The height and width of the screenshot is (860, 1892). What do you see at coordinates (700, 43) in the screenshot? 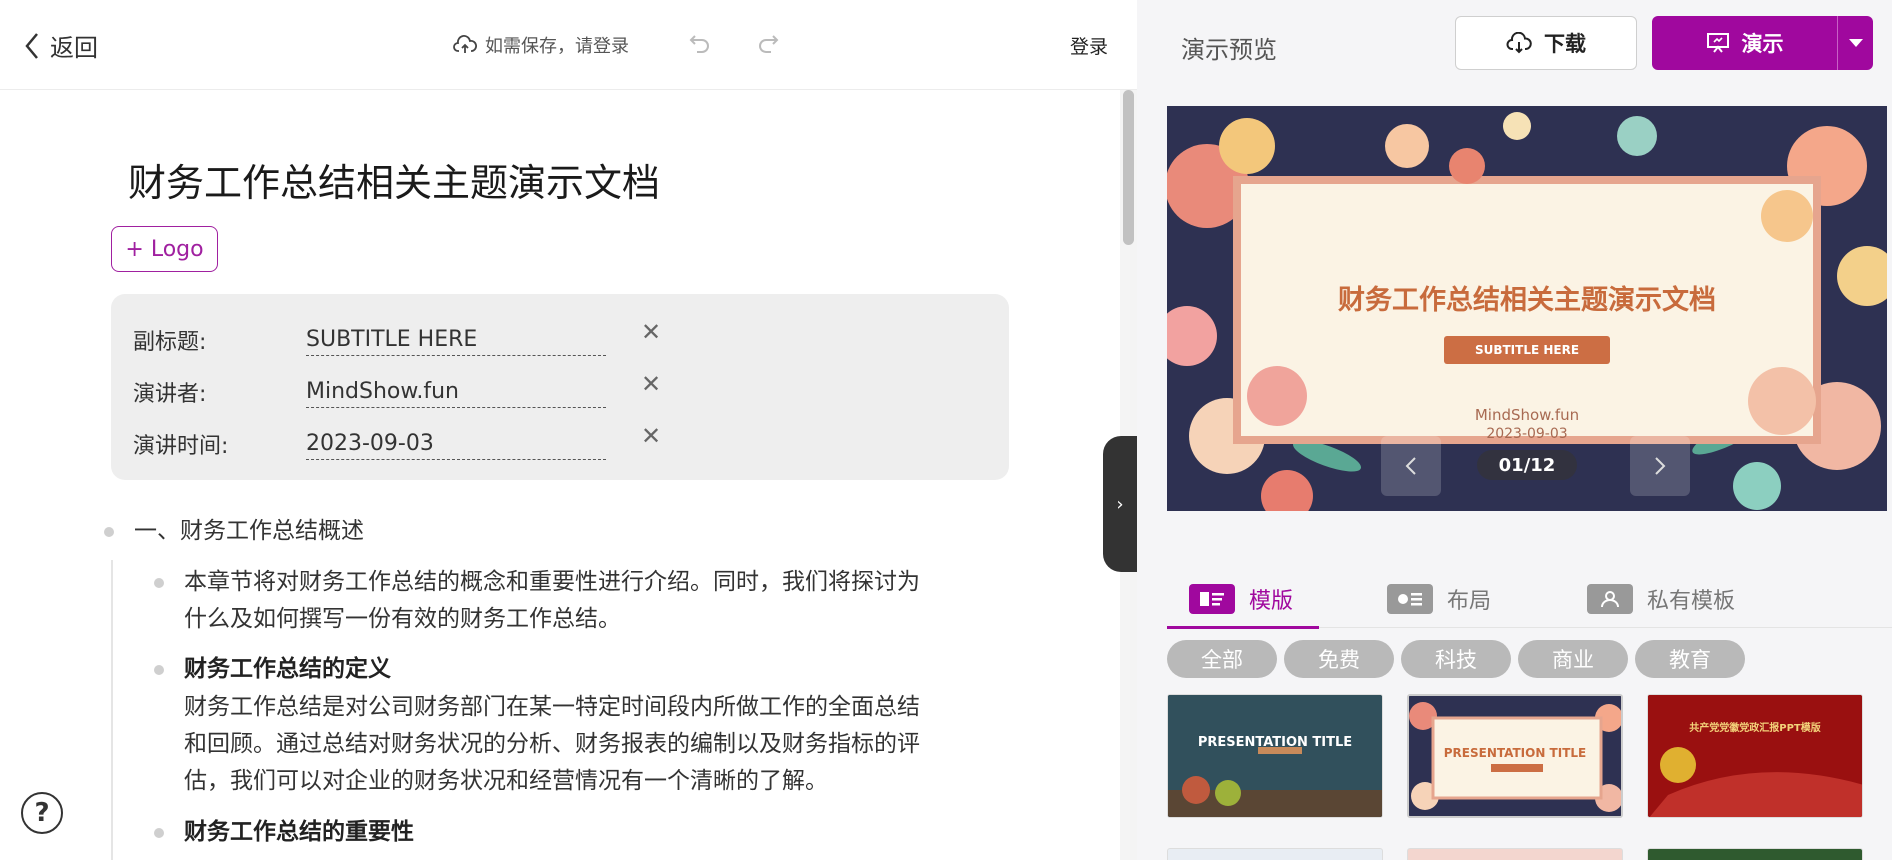
I see `undo-icon` at bounding box center [700, 43].